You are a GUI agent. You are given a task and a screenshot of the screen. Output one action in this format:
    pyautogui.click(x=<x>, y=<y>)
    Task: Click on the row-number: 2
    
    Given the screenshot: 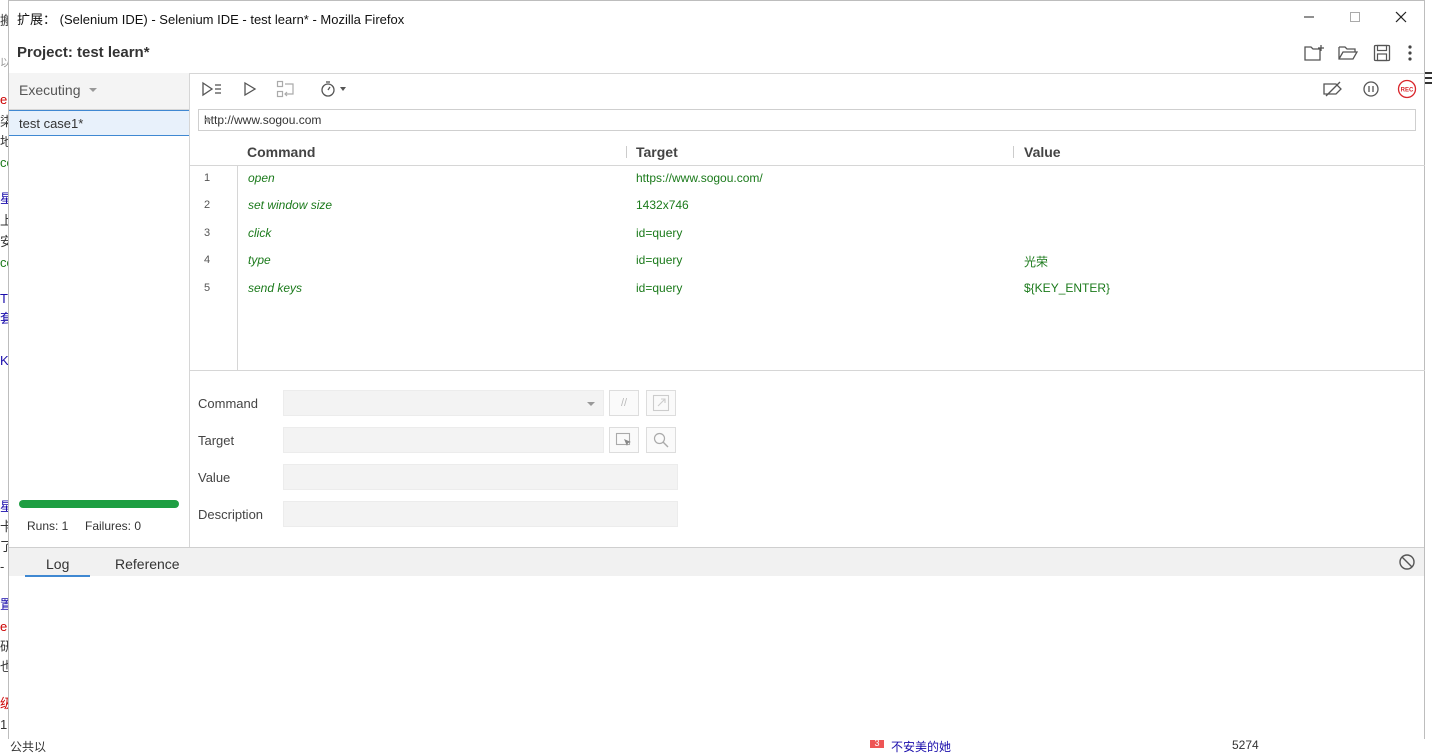 What is the action you would take?
    pyautogui.click(x=207, y=205)
    